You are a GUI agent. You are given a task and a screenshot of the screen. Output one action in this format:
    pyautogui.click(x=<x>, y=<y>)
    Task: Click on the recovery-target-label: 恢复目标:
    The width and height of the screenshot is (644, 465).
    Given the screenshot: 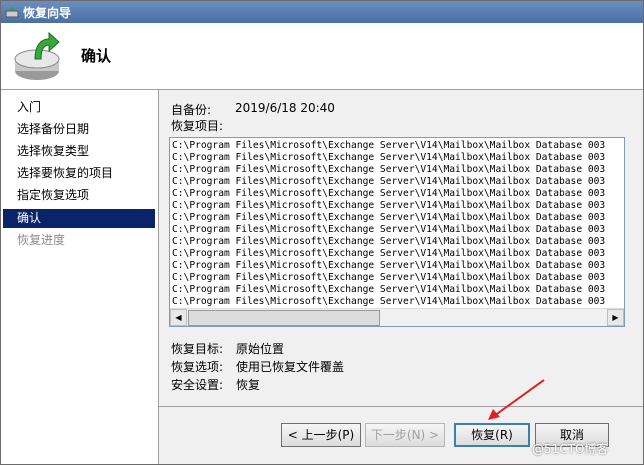 What is the action you would take?
    pyautogui.click(x=197, y=349)
    